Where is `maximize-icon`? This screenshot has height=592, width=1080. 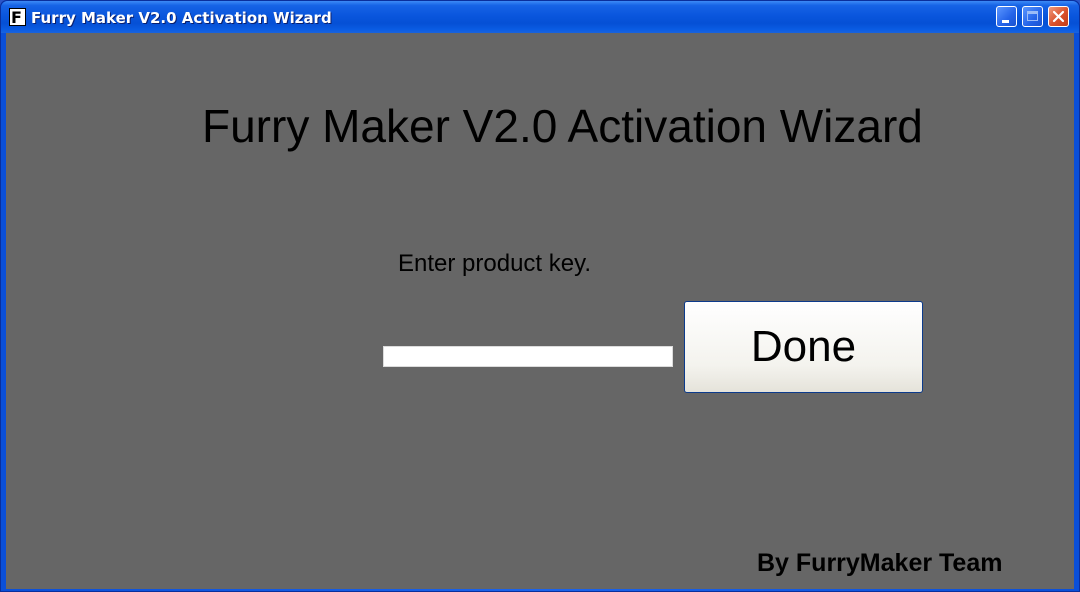 maximize-icon is located at coordinates (1032, 16).